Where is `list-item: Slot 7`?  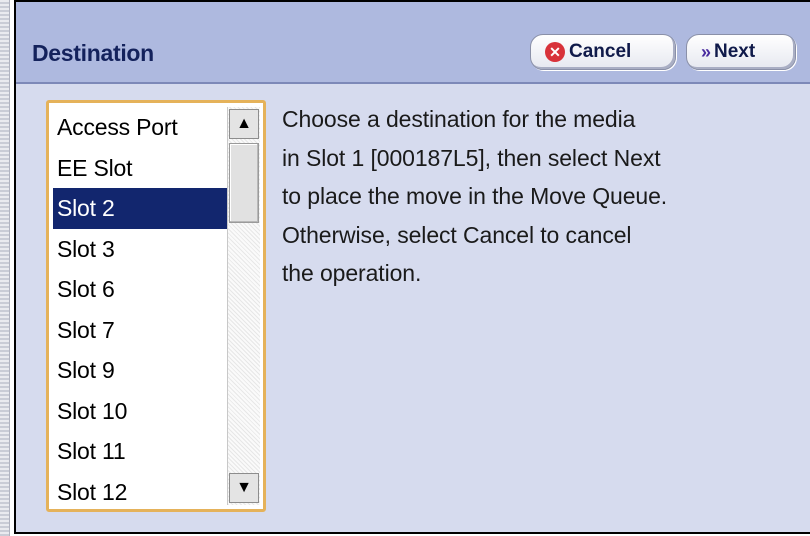
list-item: Slot 7 is located at coordinates (142, 330).